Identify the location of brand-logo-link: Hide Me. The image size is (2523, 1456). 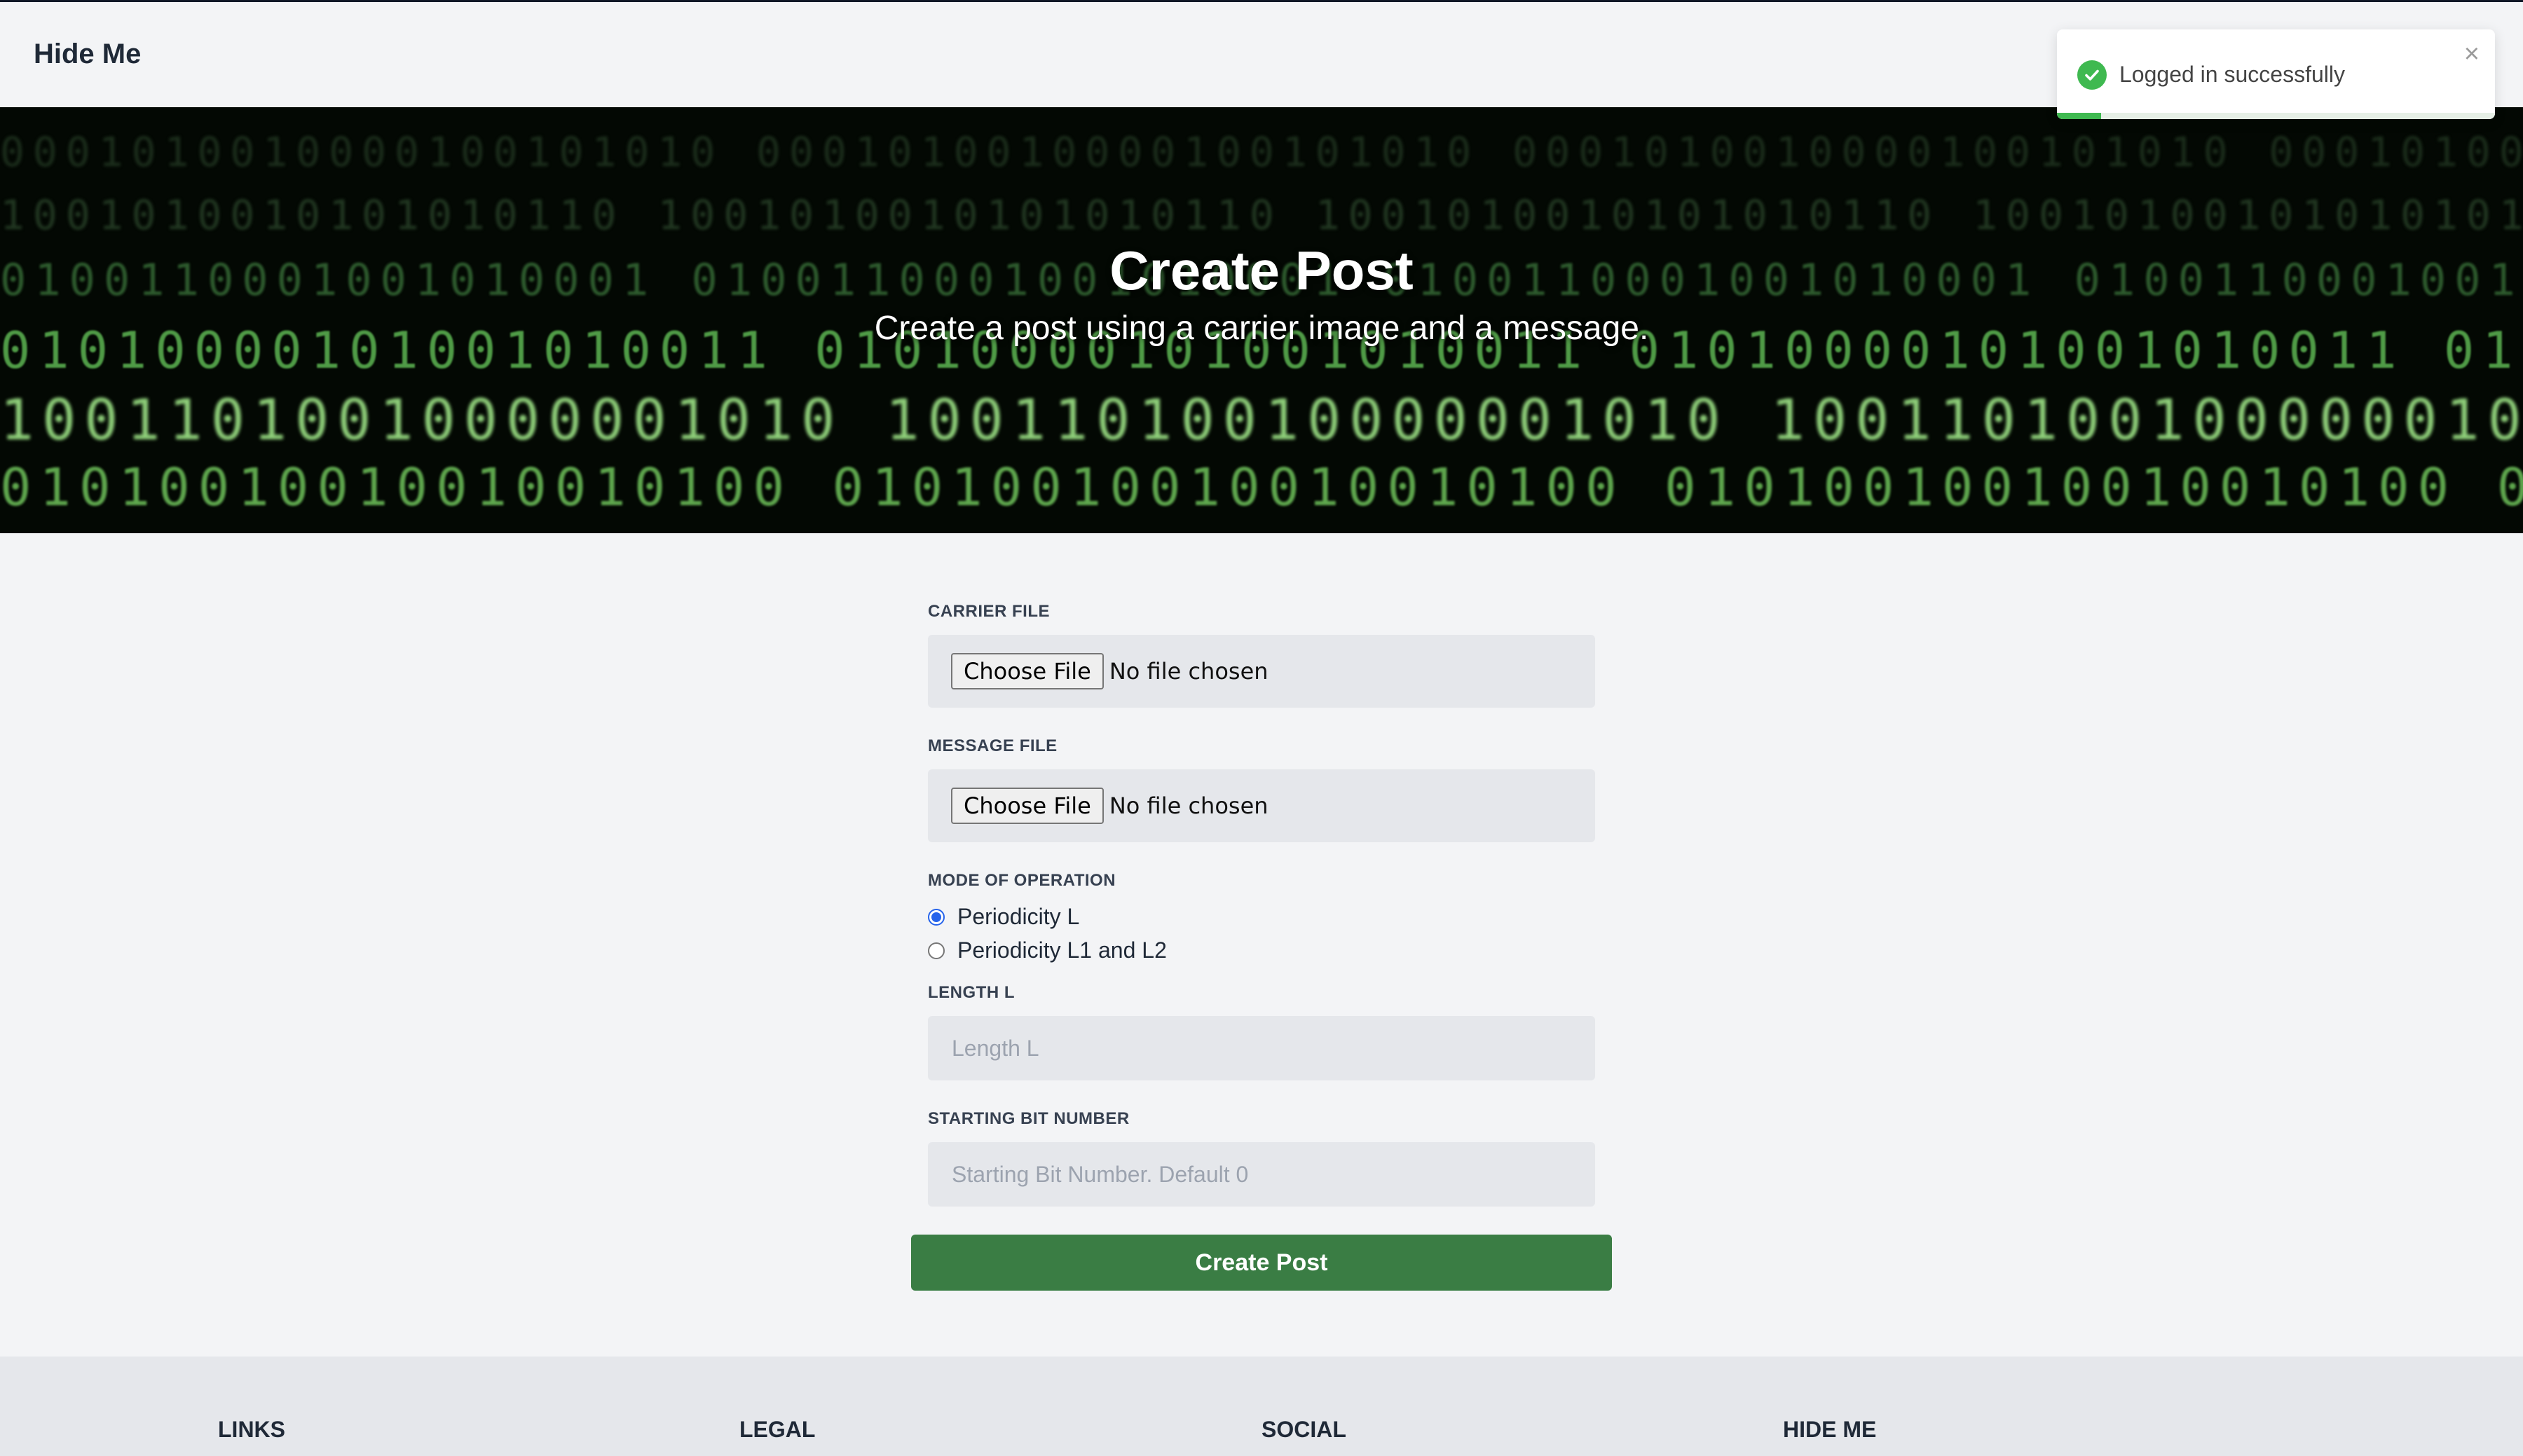
(87, 54).